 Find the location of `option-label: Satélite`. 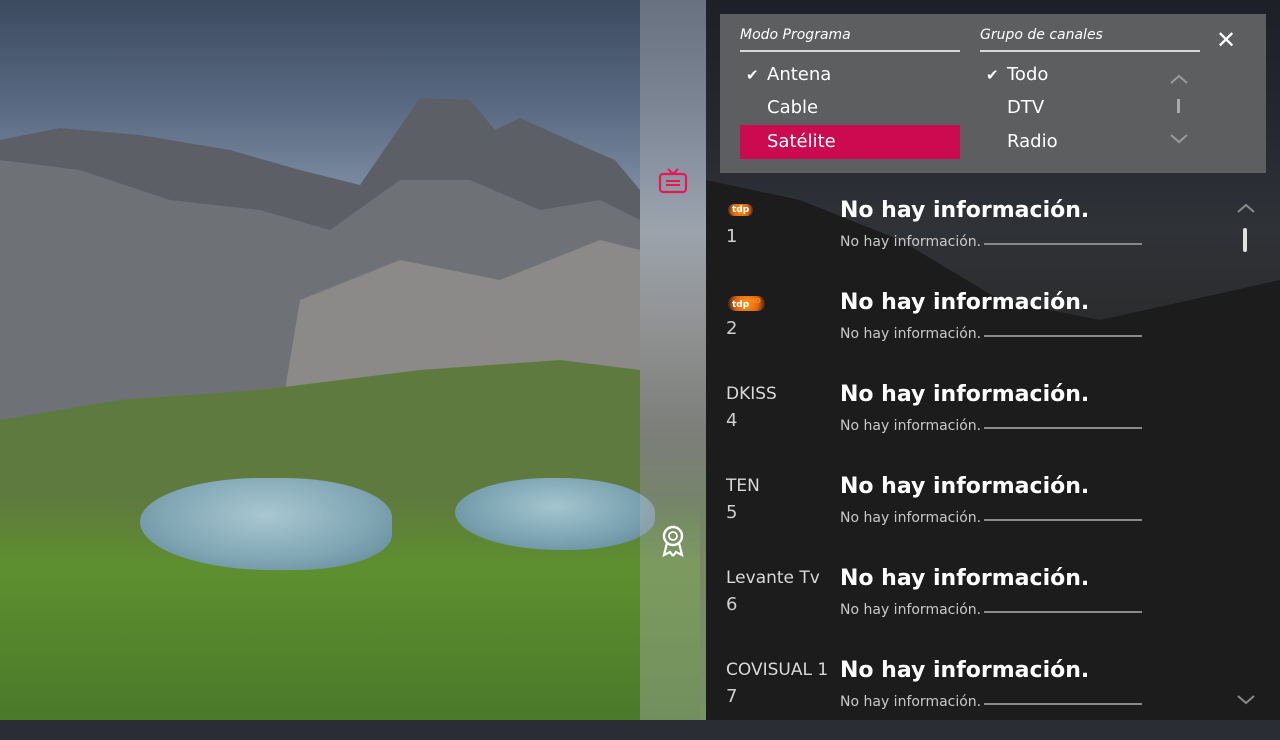

option-label: Satélite is located at coordinates (801, 141).